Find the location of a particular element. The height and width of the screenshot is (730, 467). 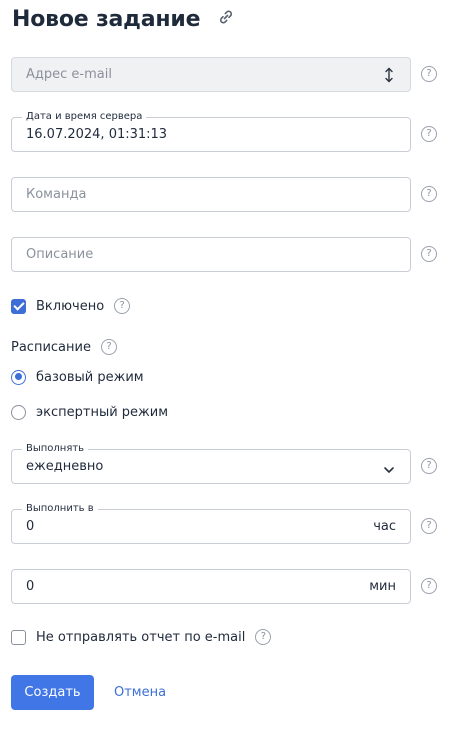

schedule-label-row: Расписание ? is located at coordinates (64, 347).